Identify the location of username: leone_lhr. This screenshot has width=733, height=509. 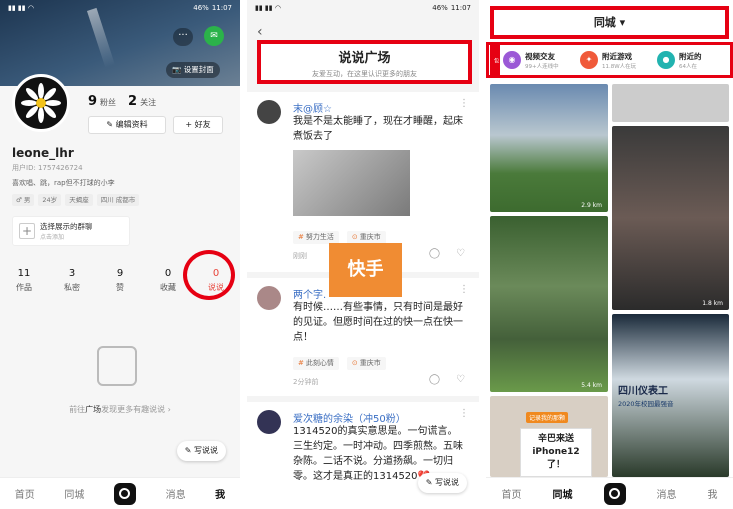
(43, 153).